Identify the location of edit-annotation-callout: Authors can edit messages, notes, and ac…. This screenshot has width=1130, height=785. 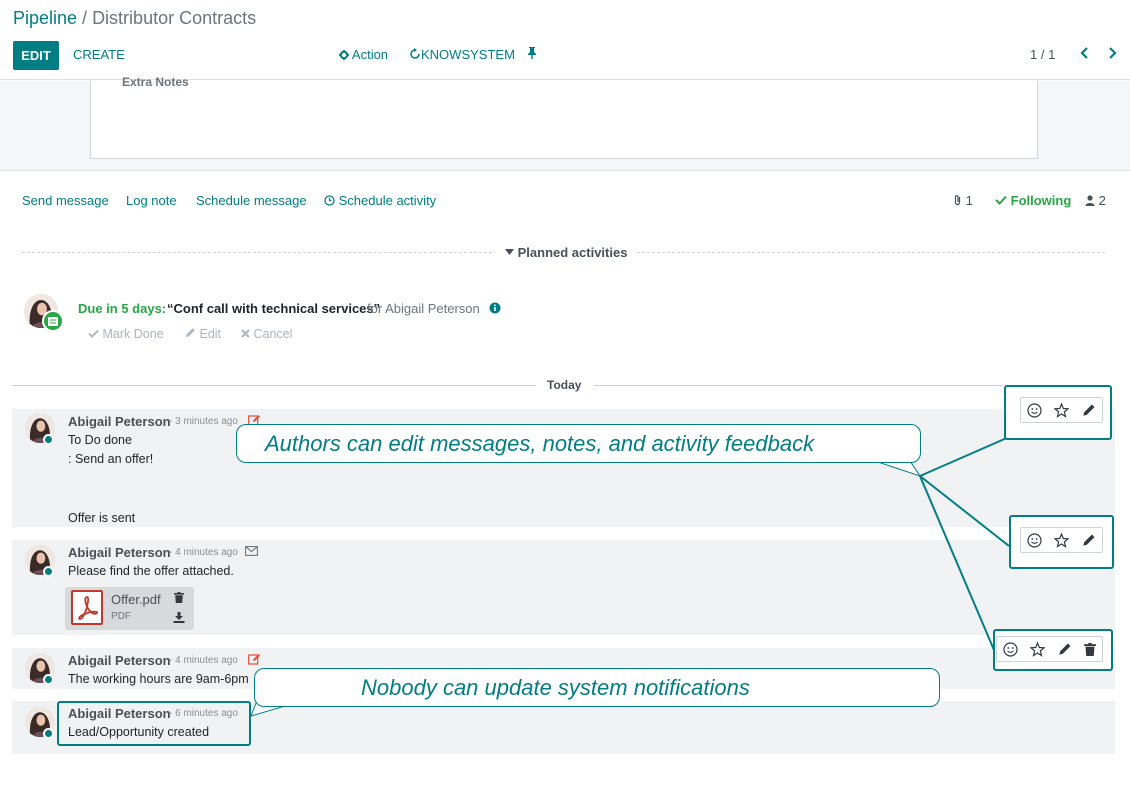
(578, 443).